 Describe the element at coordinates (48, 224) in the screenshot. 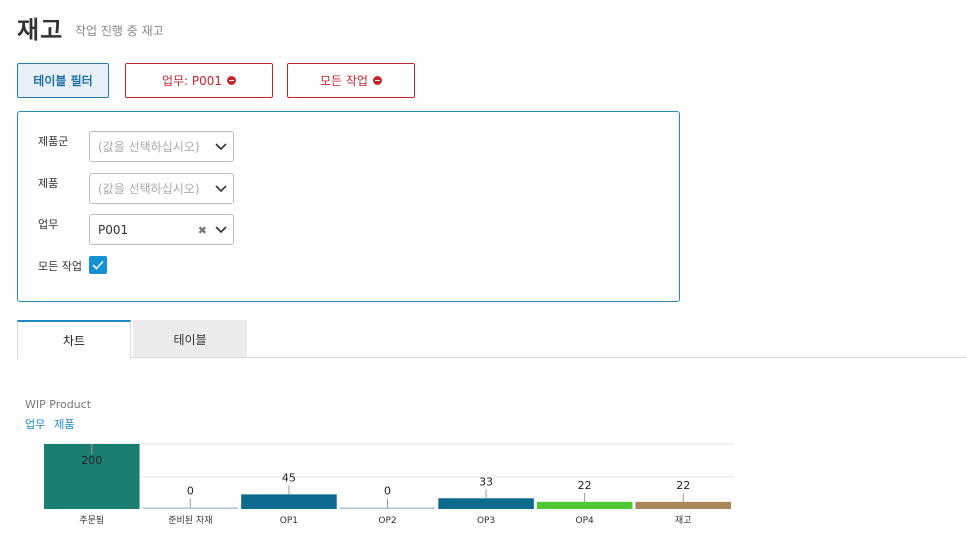

I see `task-label: 업무` at that location.